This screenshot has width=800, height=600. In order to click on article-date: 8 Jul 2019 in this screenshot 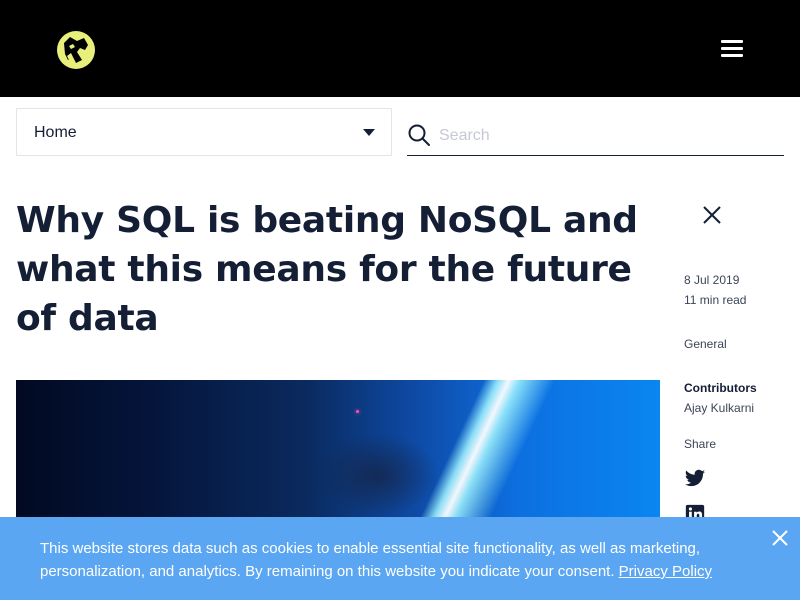, I will do `click(712, 280)`.